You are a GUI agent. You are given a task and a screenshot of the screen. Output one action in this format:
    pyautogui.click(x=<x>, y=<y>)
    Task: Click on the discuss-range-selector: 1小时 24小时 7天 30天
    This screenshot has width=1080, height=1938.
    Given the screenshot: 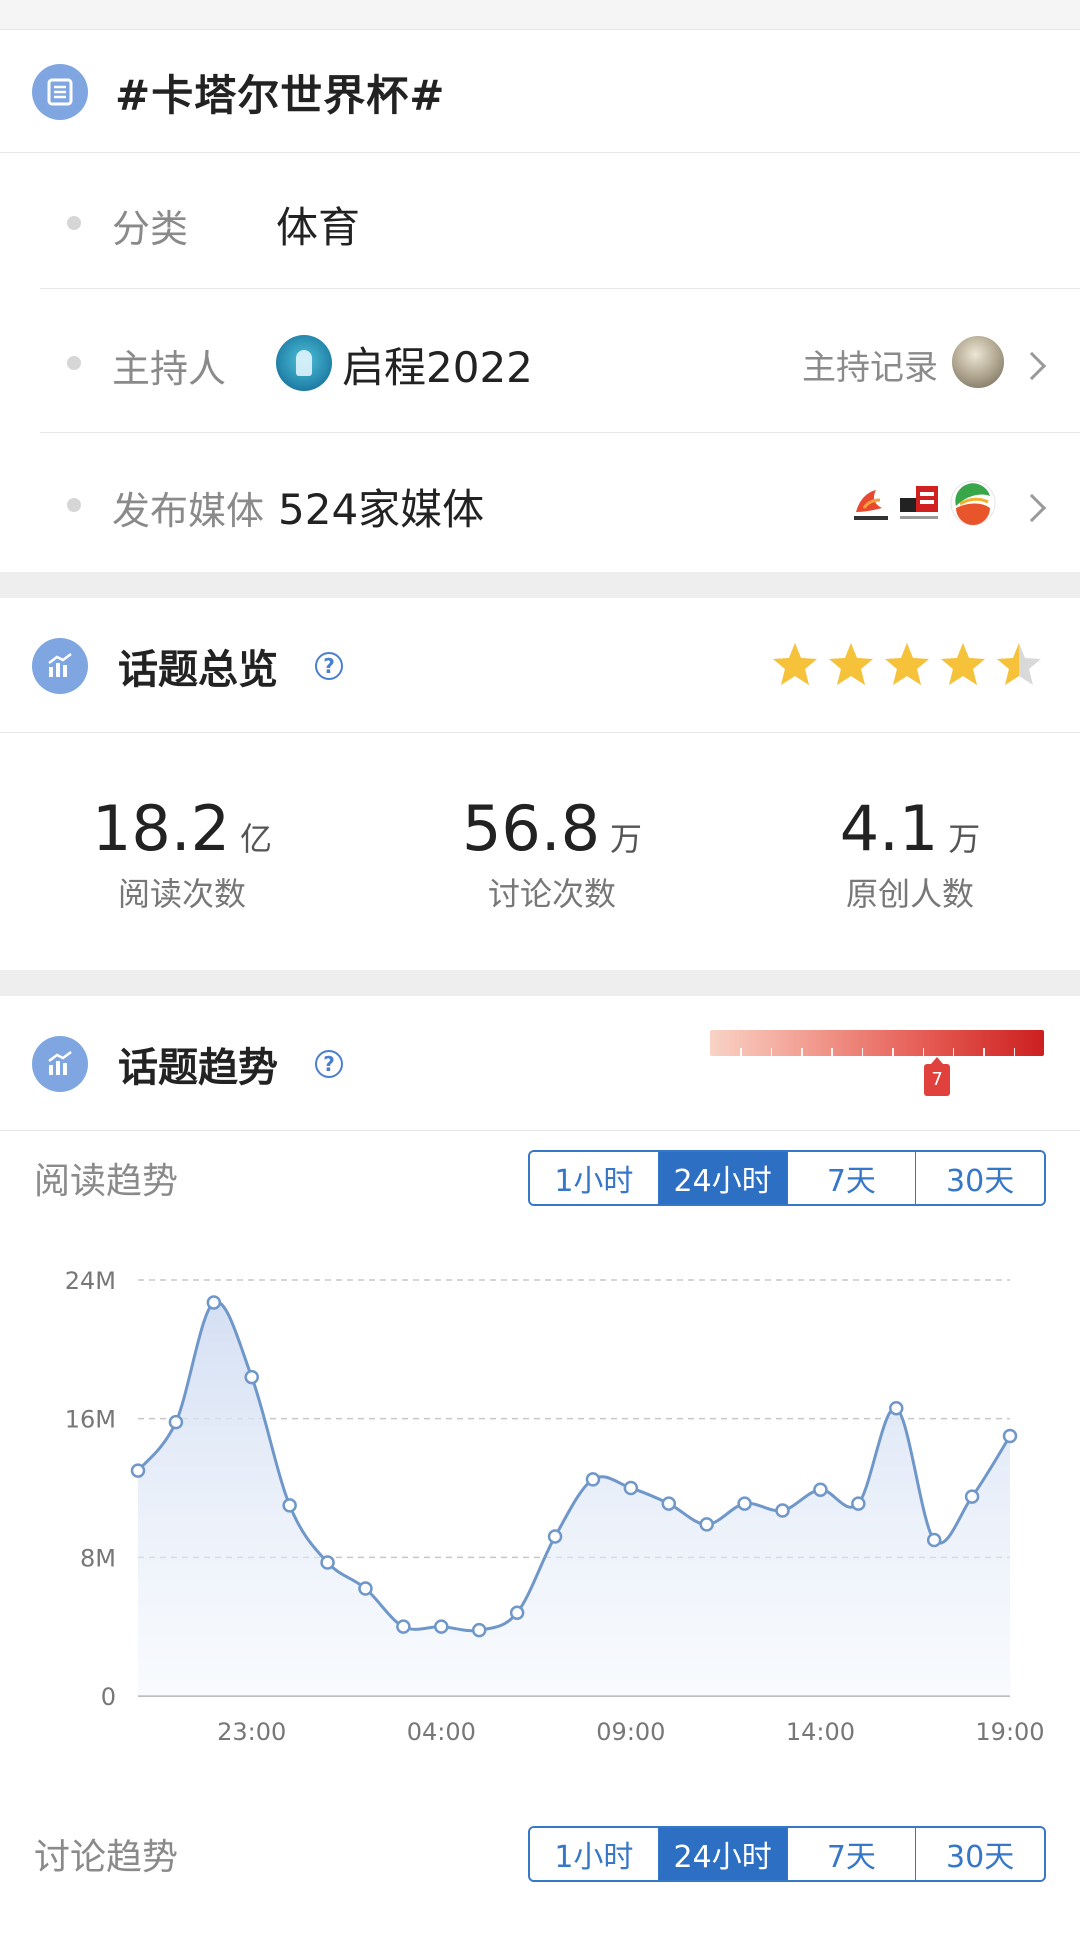 What is the action you would take?
    pyautogui.click(x=787, y=1854)
    